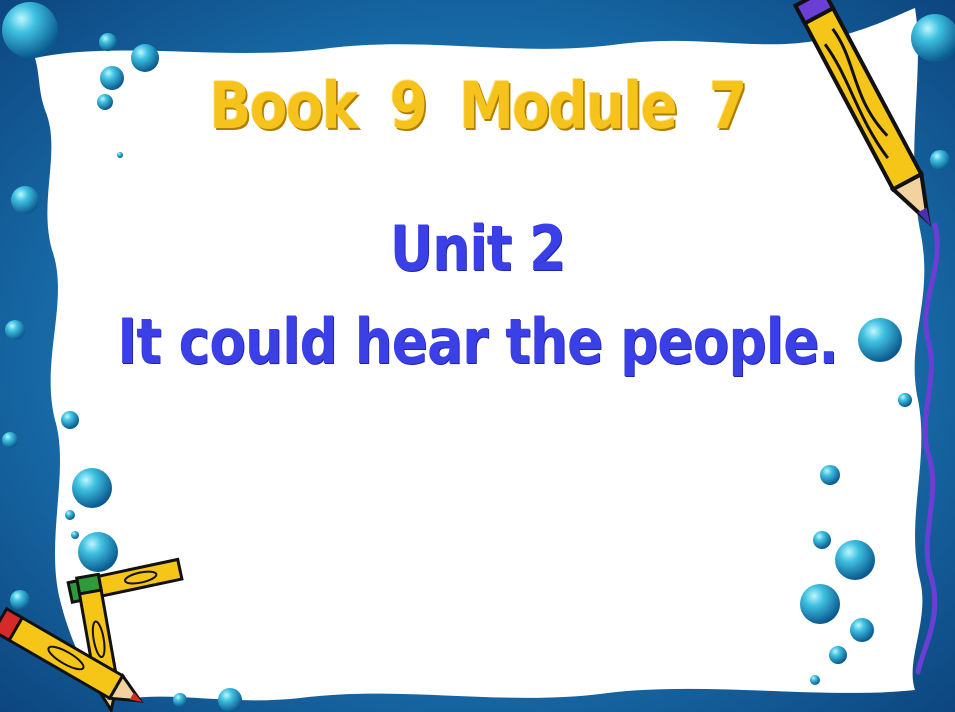  I want to click on lesson-title: It could hear the people., so click(477, 341).